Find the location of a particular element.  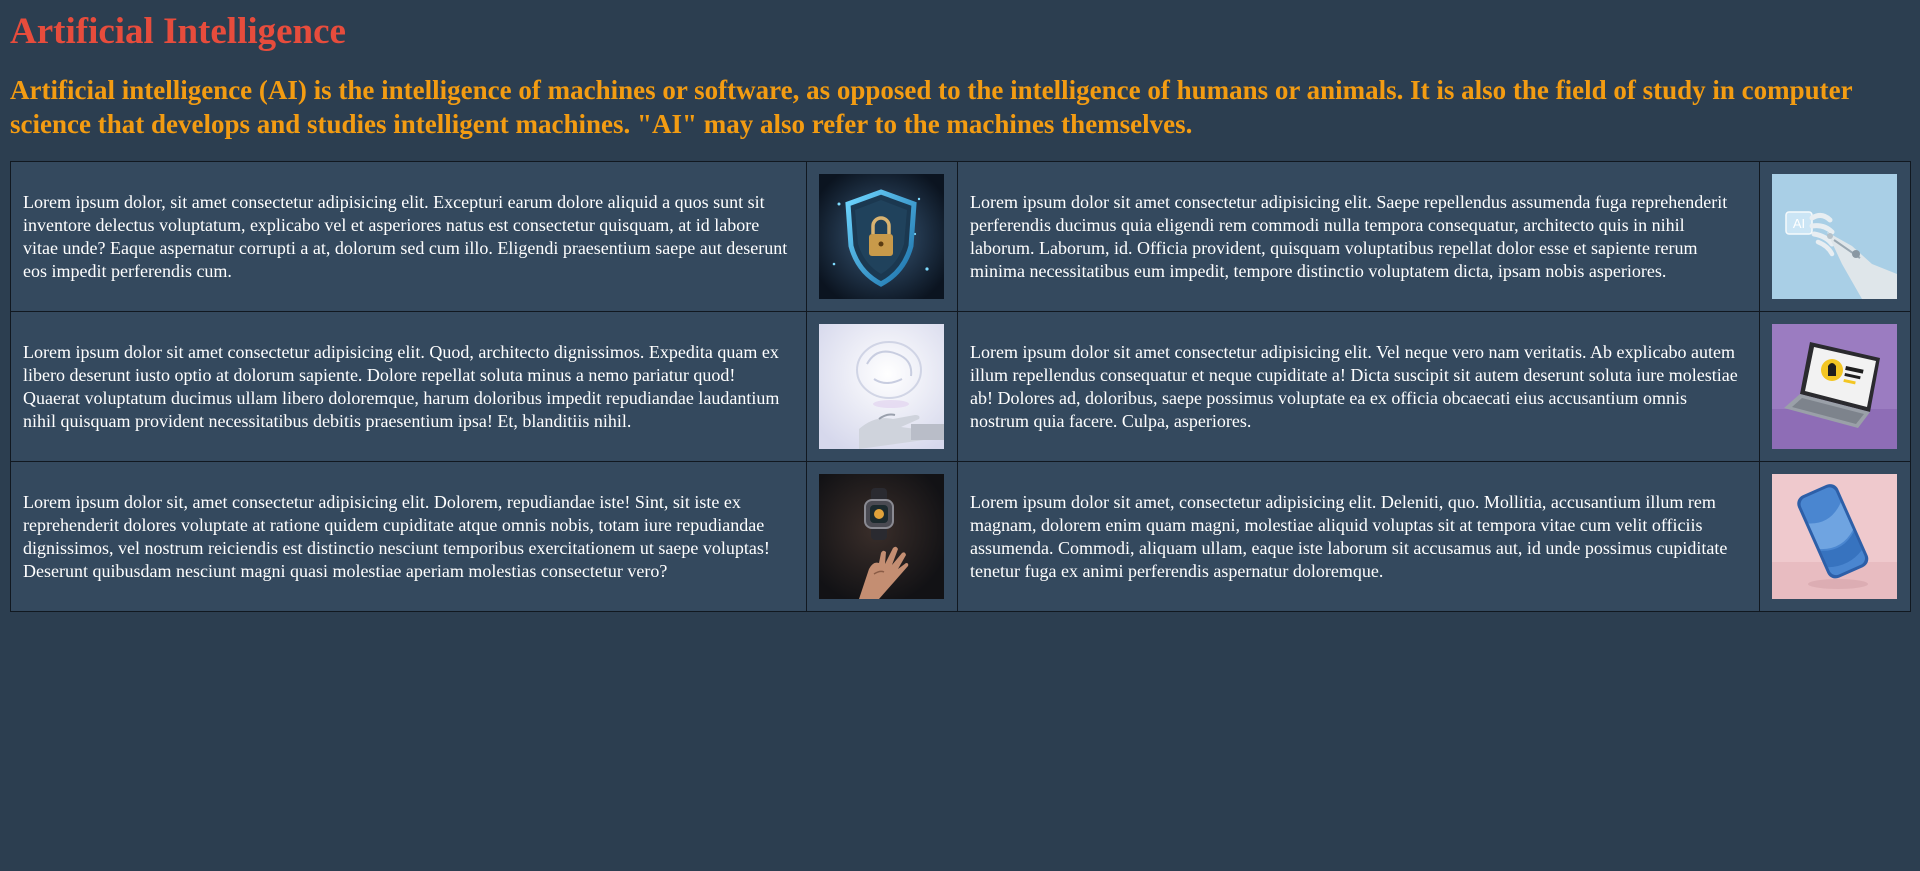

image-cell: AI is located at coordinates (1835, 236).